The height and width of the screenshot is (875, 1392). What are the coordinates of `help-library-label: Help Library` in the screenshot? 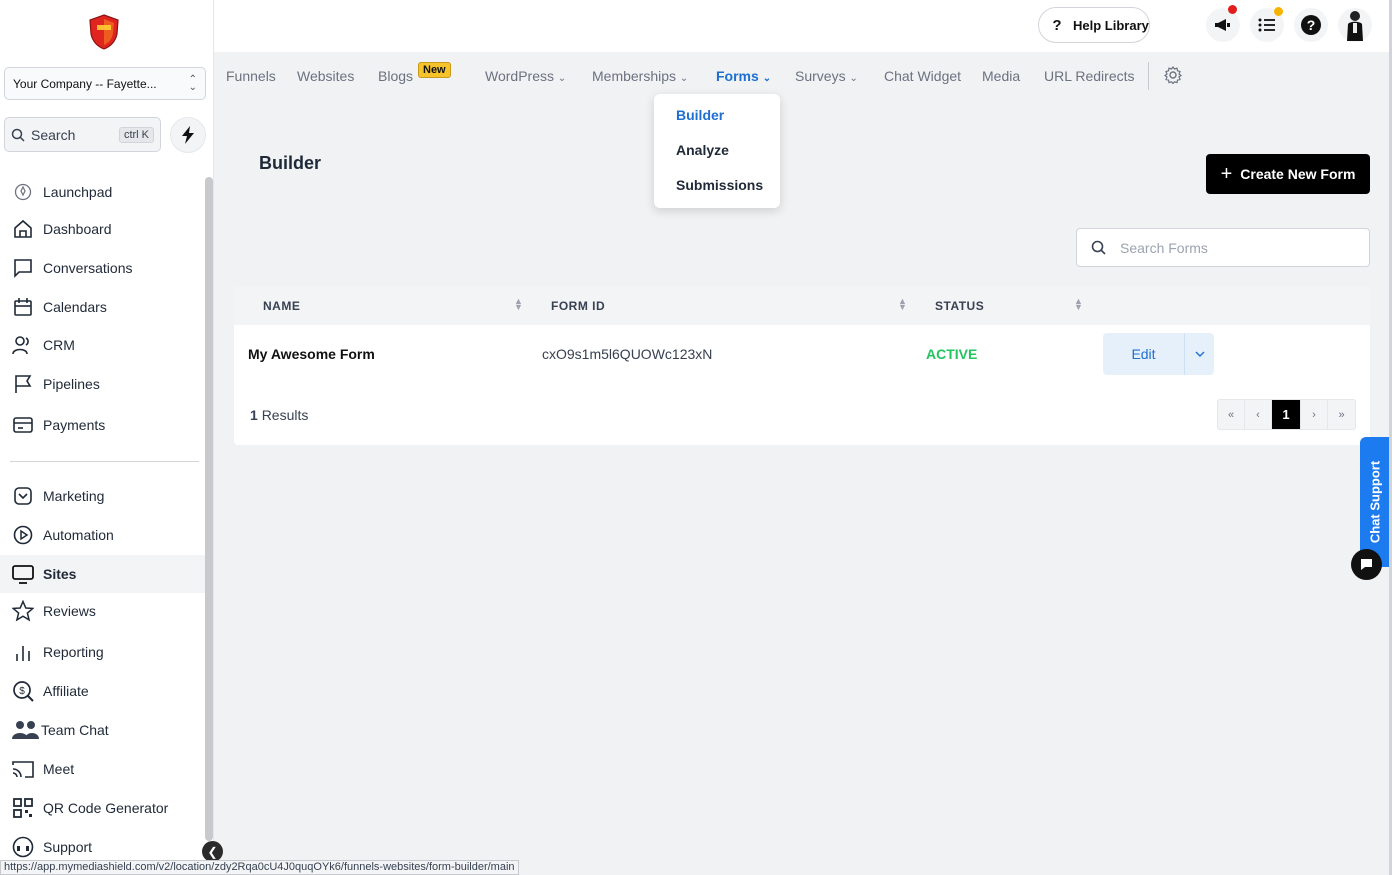 It's located at (1111, 25).